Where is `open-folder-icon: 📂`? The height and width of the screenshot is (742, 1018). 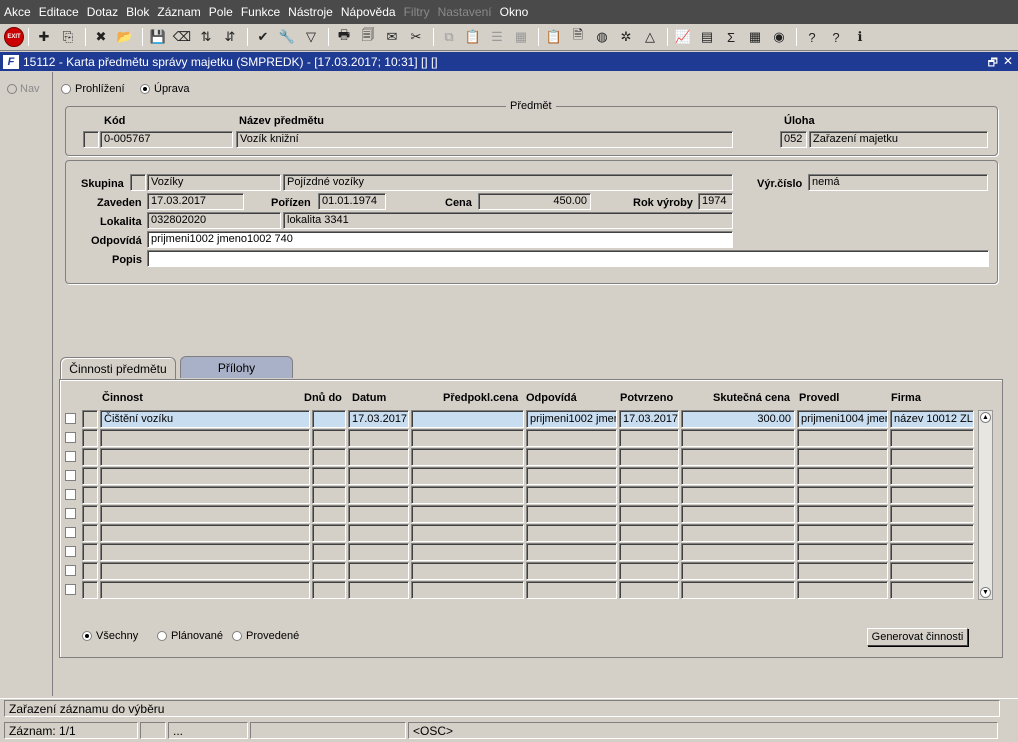 open-folder-icon: 📂 is located at coordinates (125, 37).